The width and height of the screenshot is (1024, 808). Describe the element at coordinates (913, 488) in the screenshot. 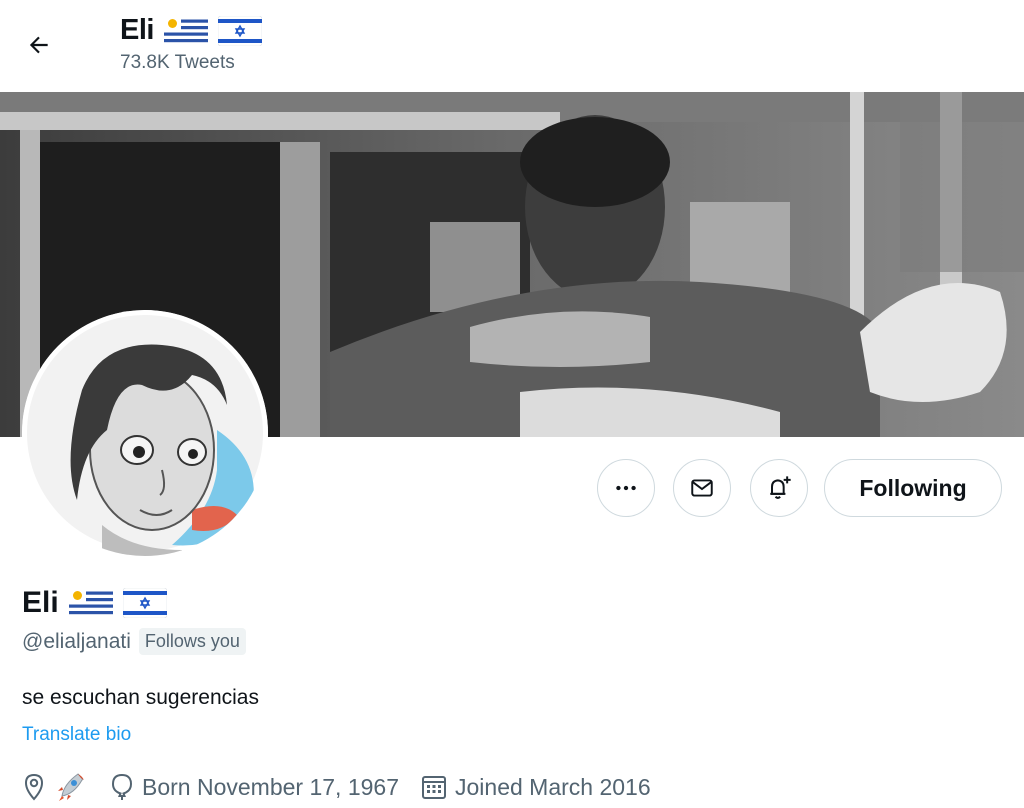

I see `following-button: Following` at that location.